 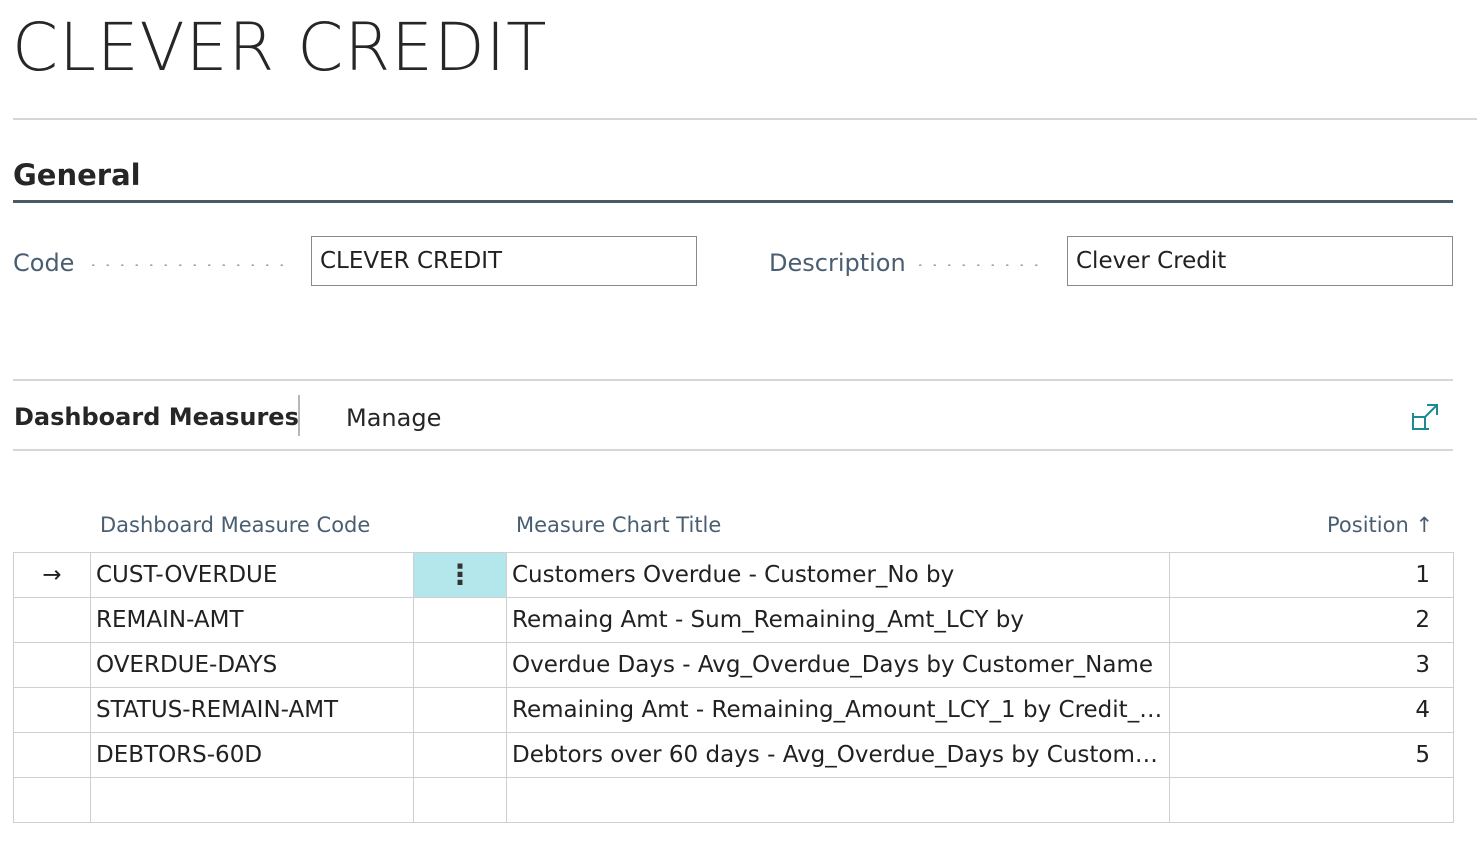 What do you see at coordinates (1425, 417) in the screenshot?
I see `expand-icon` at bounding box center [1425, 417].